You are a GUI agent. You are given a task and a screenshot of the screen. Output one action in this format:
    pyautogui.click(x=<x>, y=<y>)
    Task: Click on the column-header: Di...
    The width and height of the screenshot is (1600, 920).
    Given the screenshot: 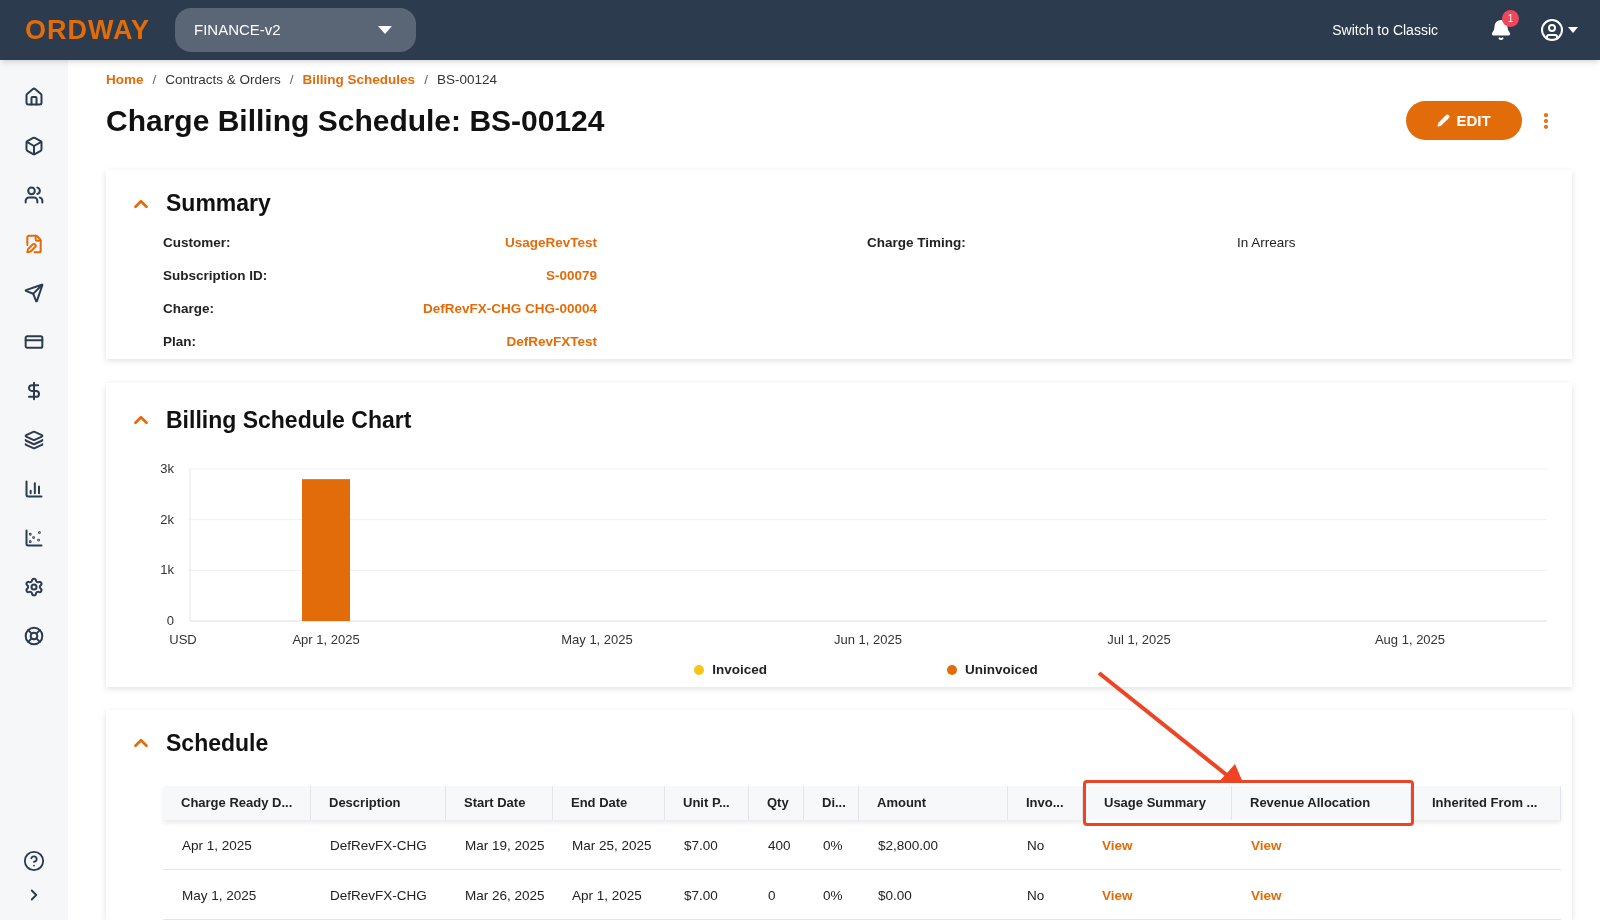 What is the action you would take?
    pyautogui.click(x=831, y=803)
    